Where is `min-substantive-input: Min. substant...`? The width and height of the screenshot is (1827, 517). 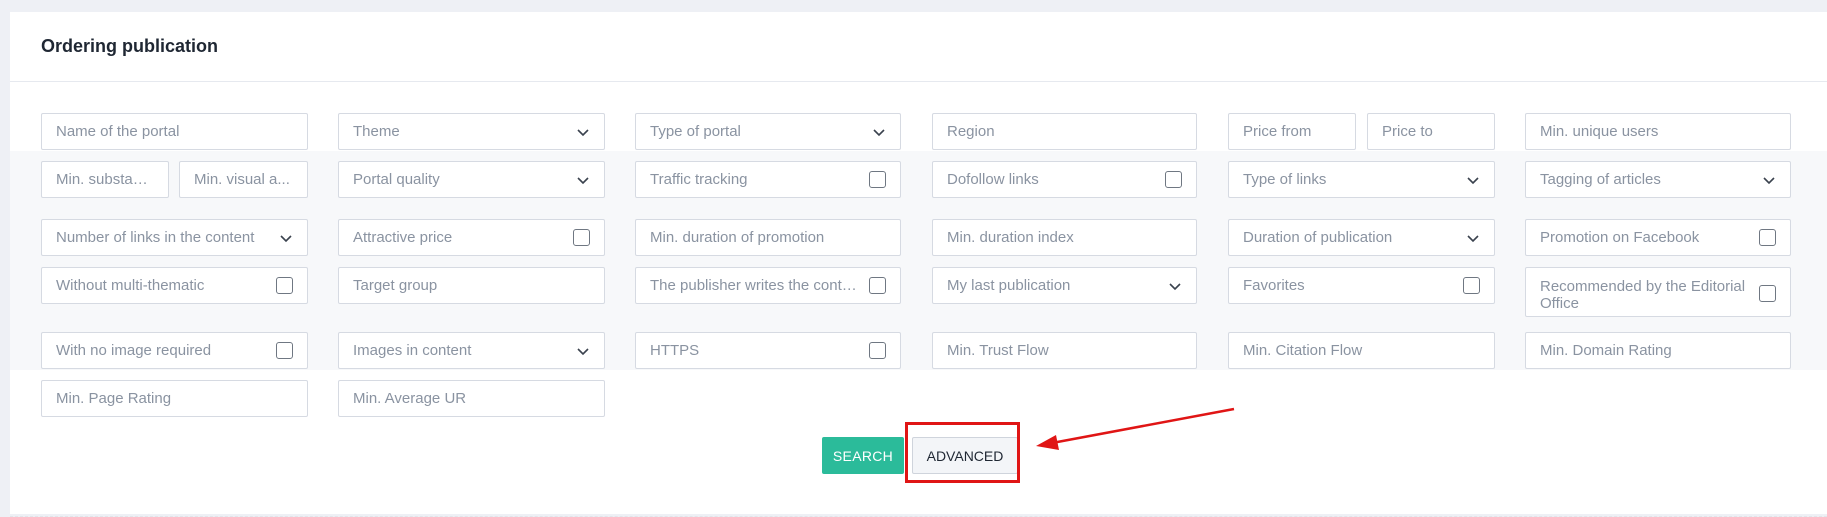 min-substantive-input: Min. substant... is located at coordinates (105, 179).